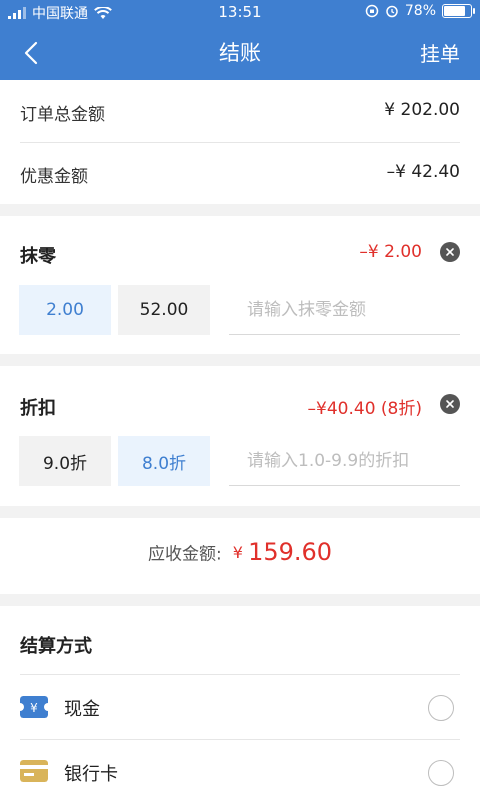  Describe the element at coordinates (65, 461) in the screenshot. I see `discount-option-chip: 9.0折` at that location.